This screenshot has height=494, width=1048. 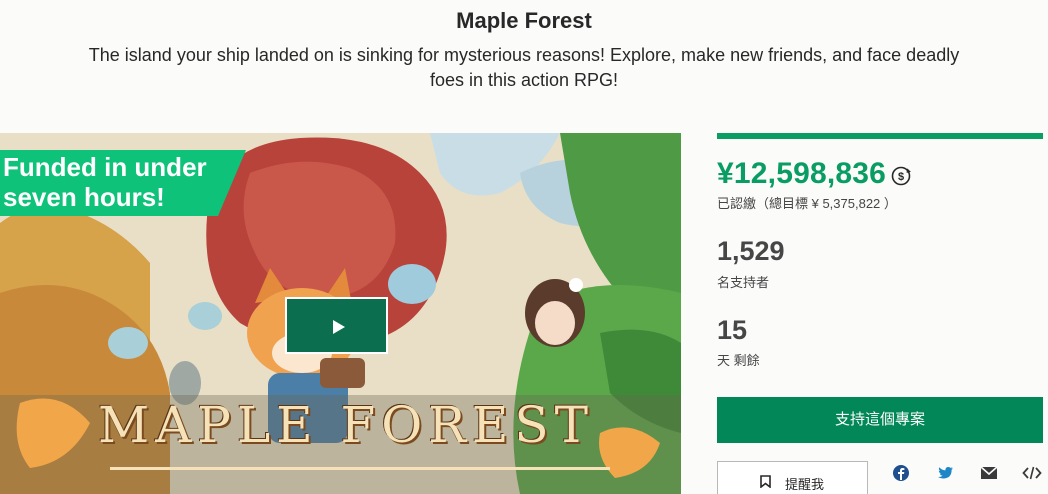 I want to click on pledged-goal-label: 已認繳（總目標 ¥ 5,375,822 ）, so click(x=807, y=203).